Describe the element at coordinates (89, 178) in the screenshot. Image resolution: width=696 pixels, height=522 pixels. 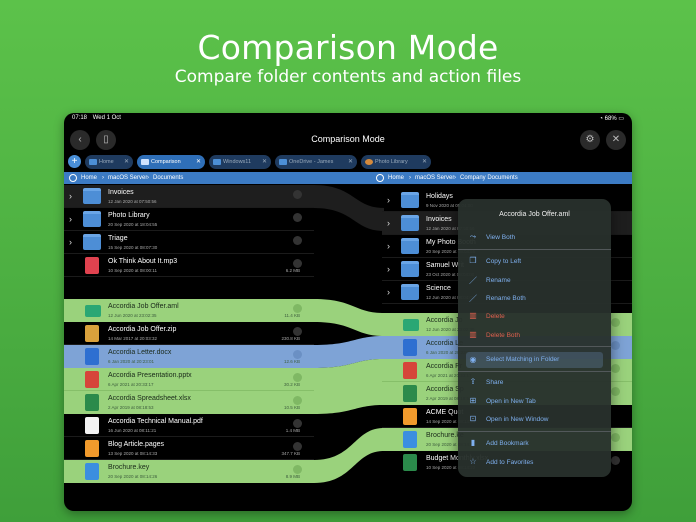
I see `breadcrumb-left-home: Home` at that location.